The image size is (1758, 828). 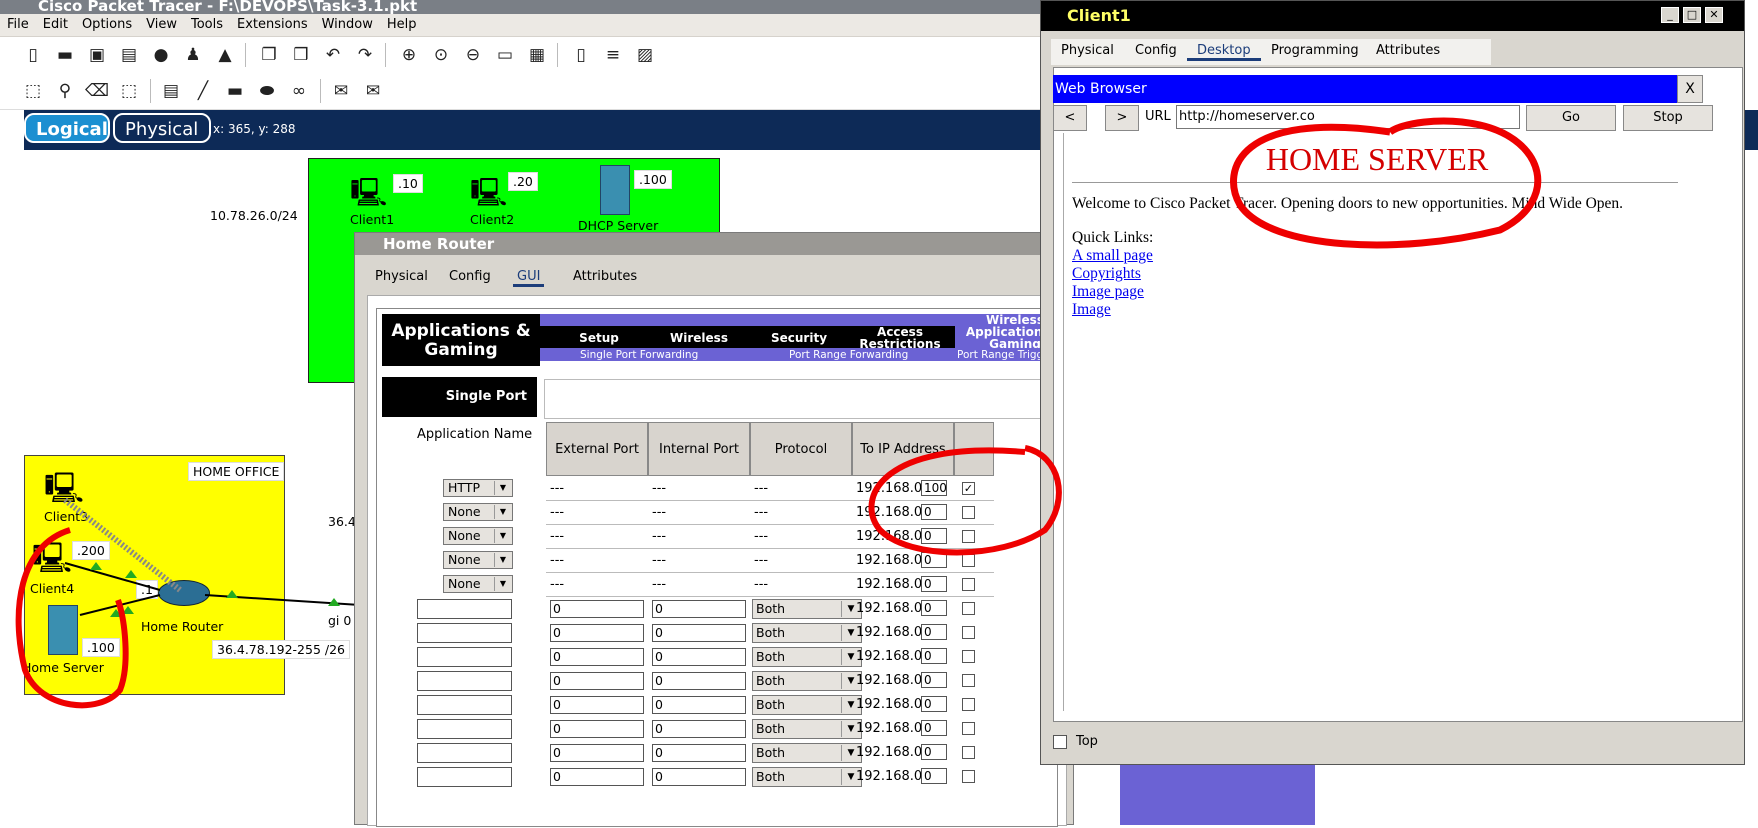 I want to click on header-enabled, so click(x=974, y=449).